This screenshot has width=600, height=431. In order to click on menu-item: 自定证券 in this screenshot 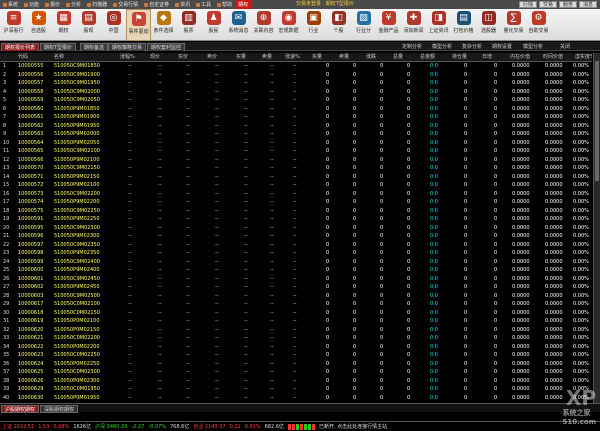, I will do `click(156, 4)`.